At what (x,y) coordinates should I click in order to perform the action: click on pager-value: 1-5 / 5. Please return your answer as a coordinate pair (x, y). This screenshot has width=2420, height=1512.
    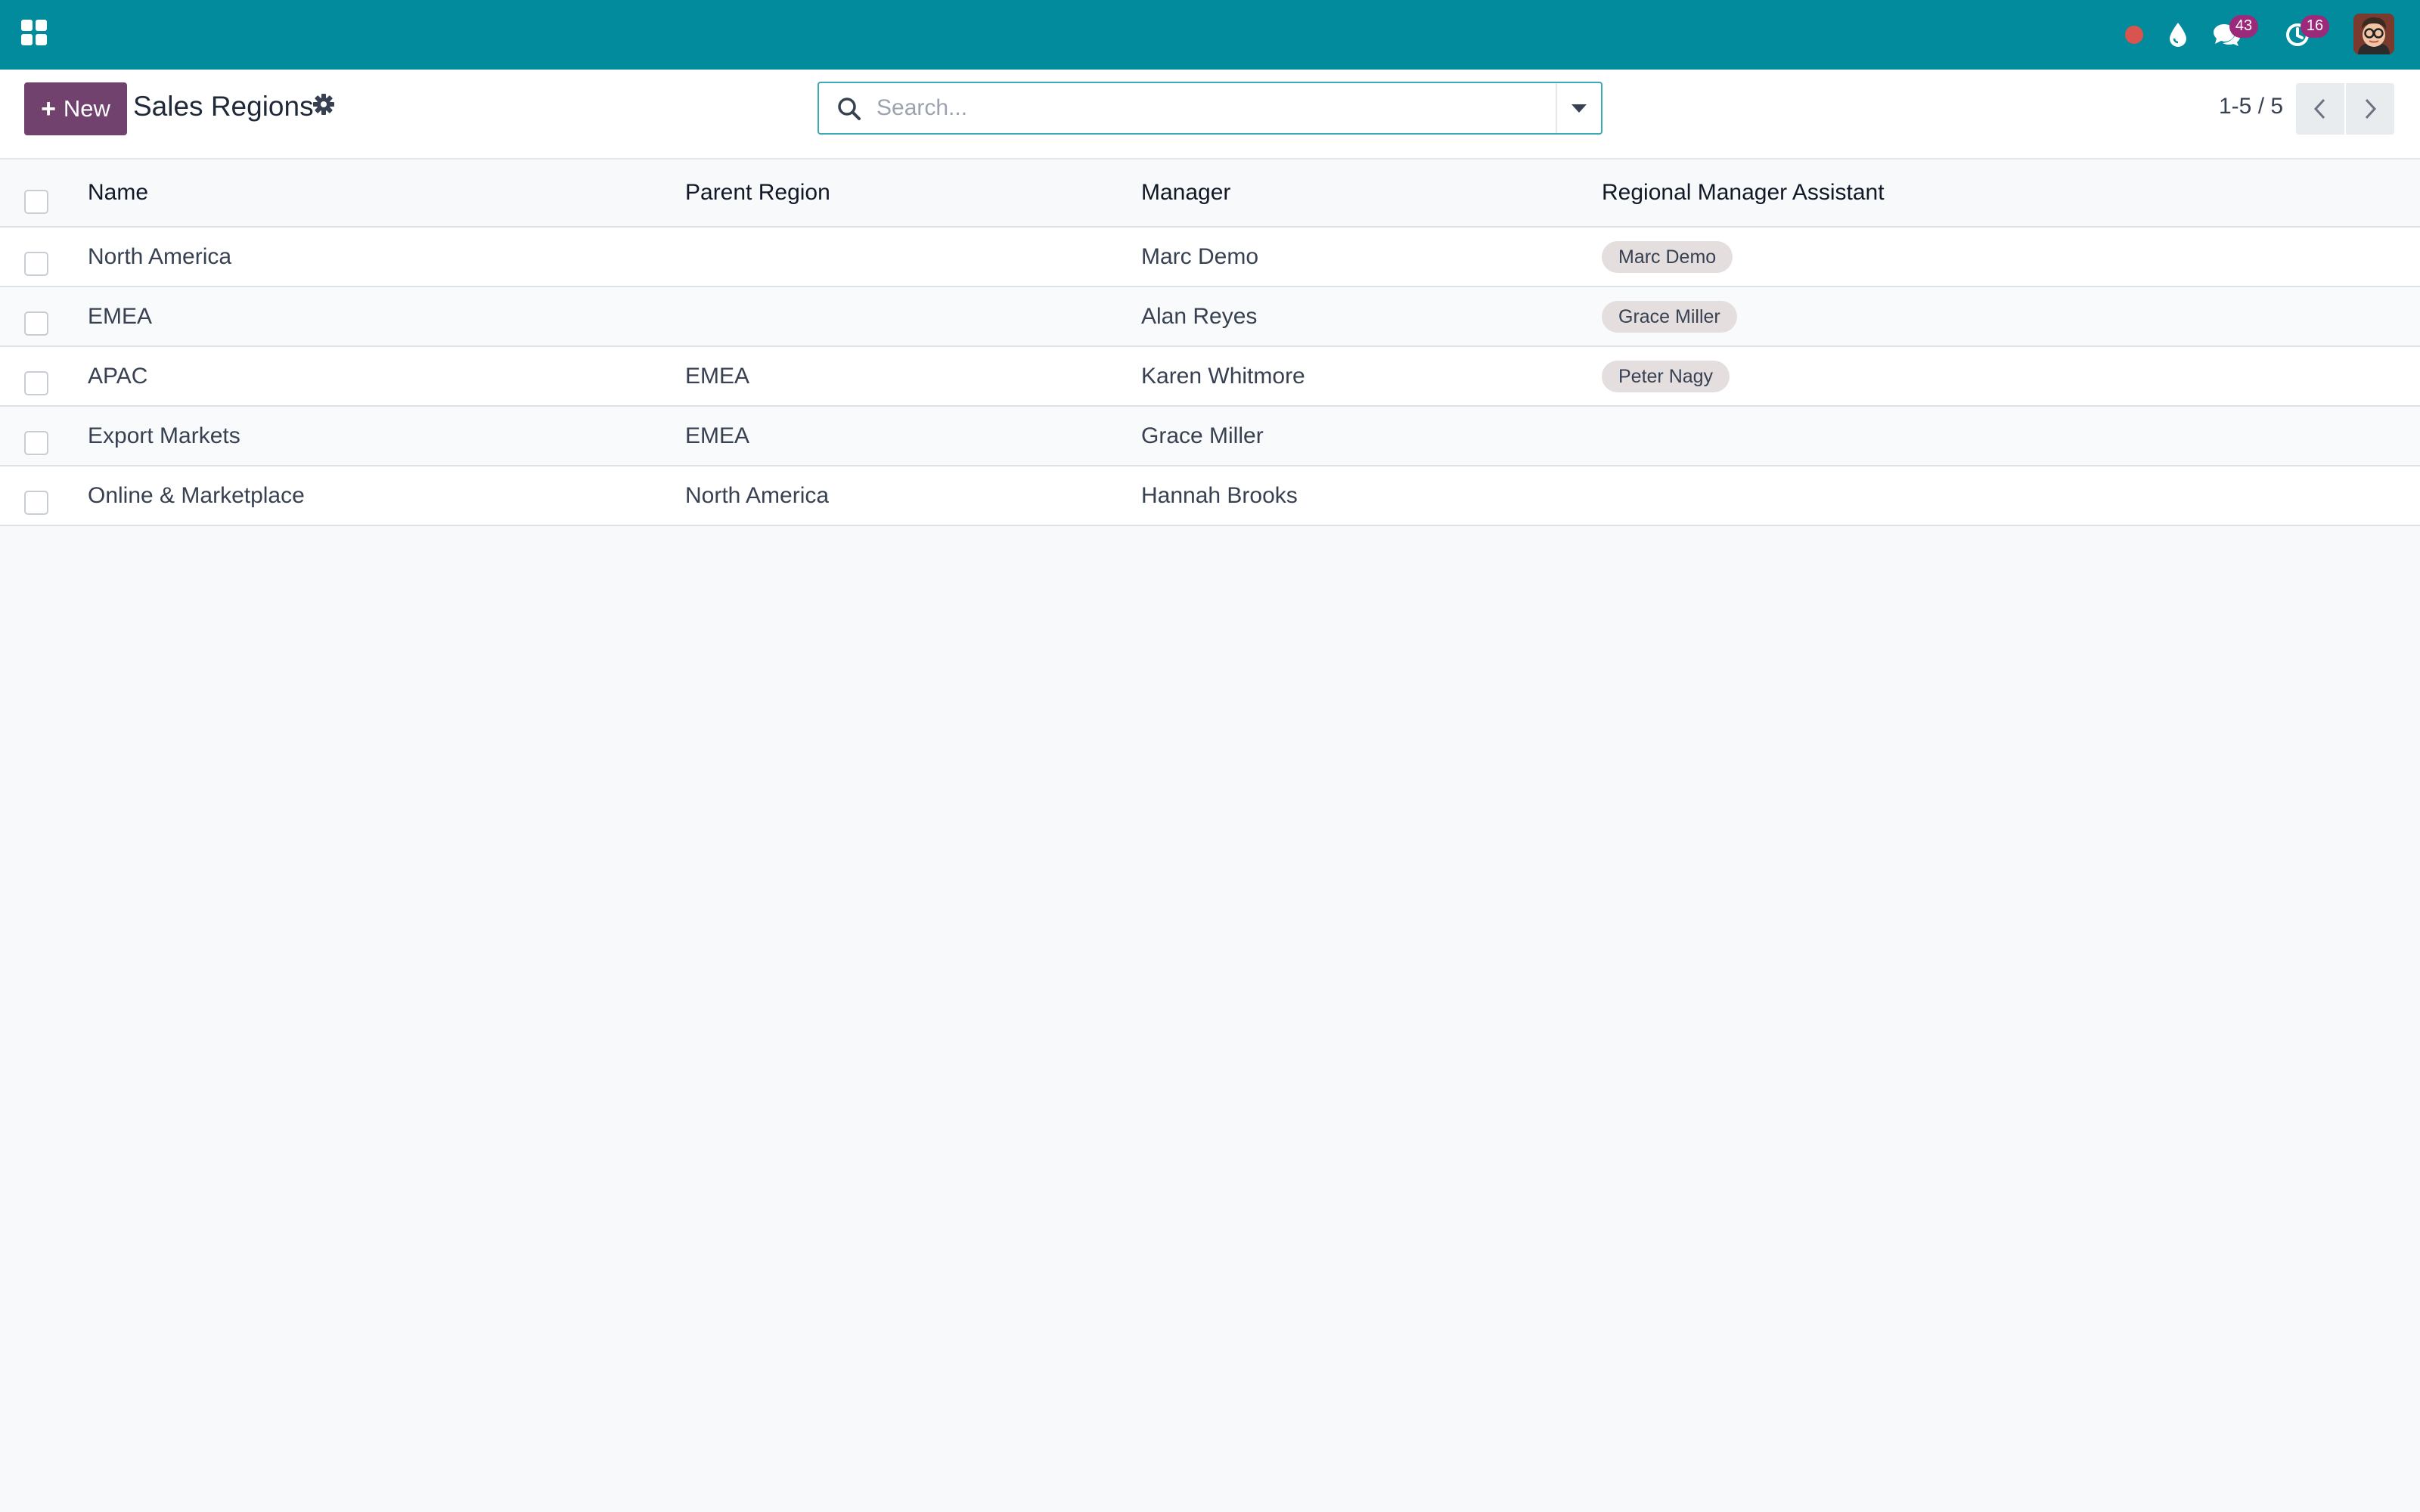
    Looking at the image, I should click on (2251, 106).